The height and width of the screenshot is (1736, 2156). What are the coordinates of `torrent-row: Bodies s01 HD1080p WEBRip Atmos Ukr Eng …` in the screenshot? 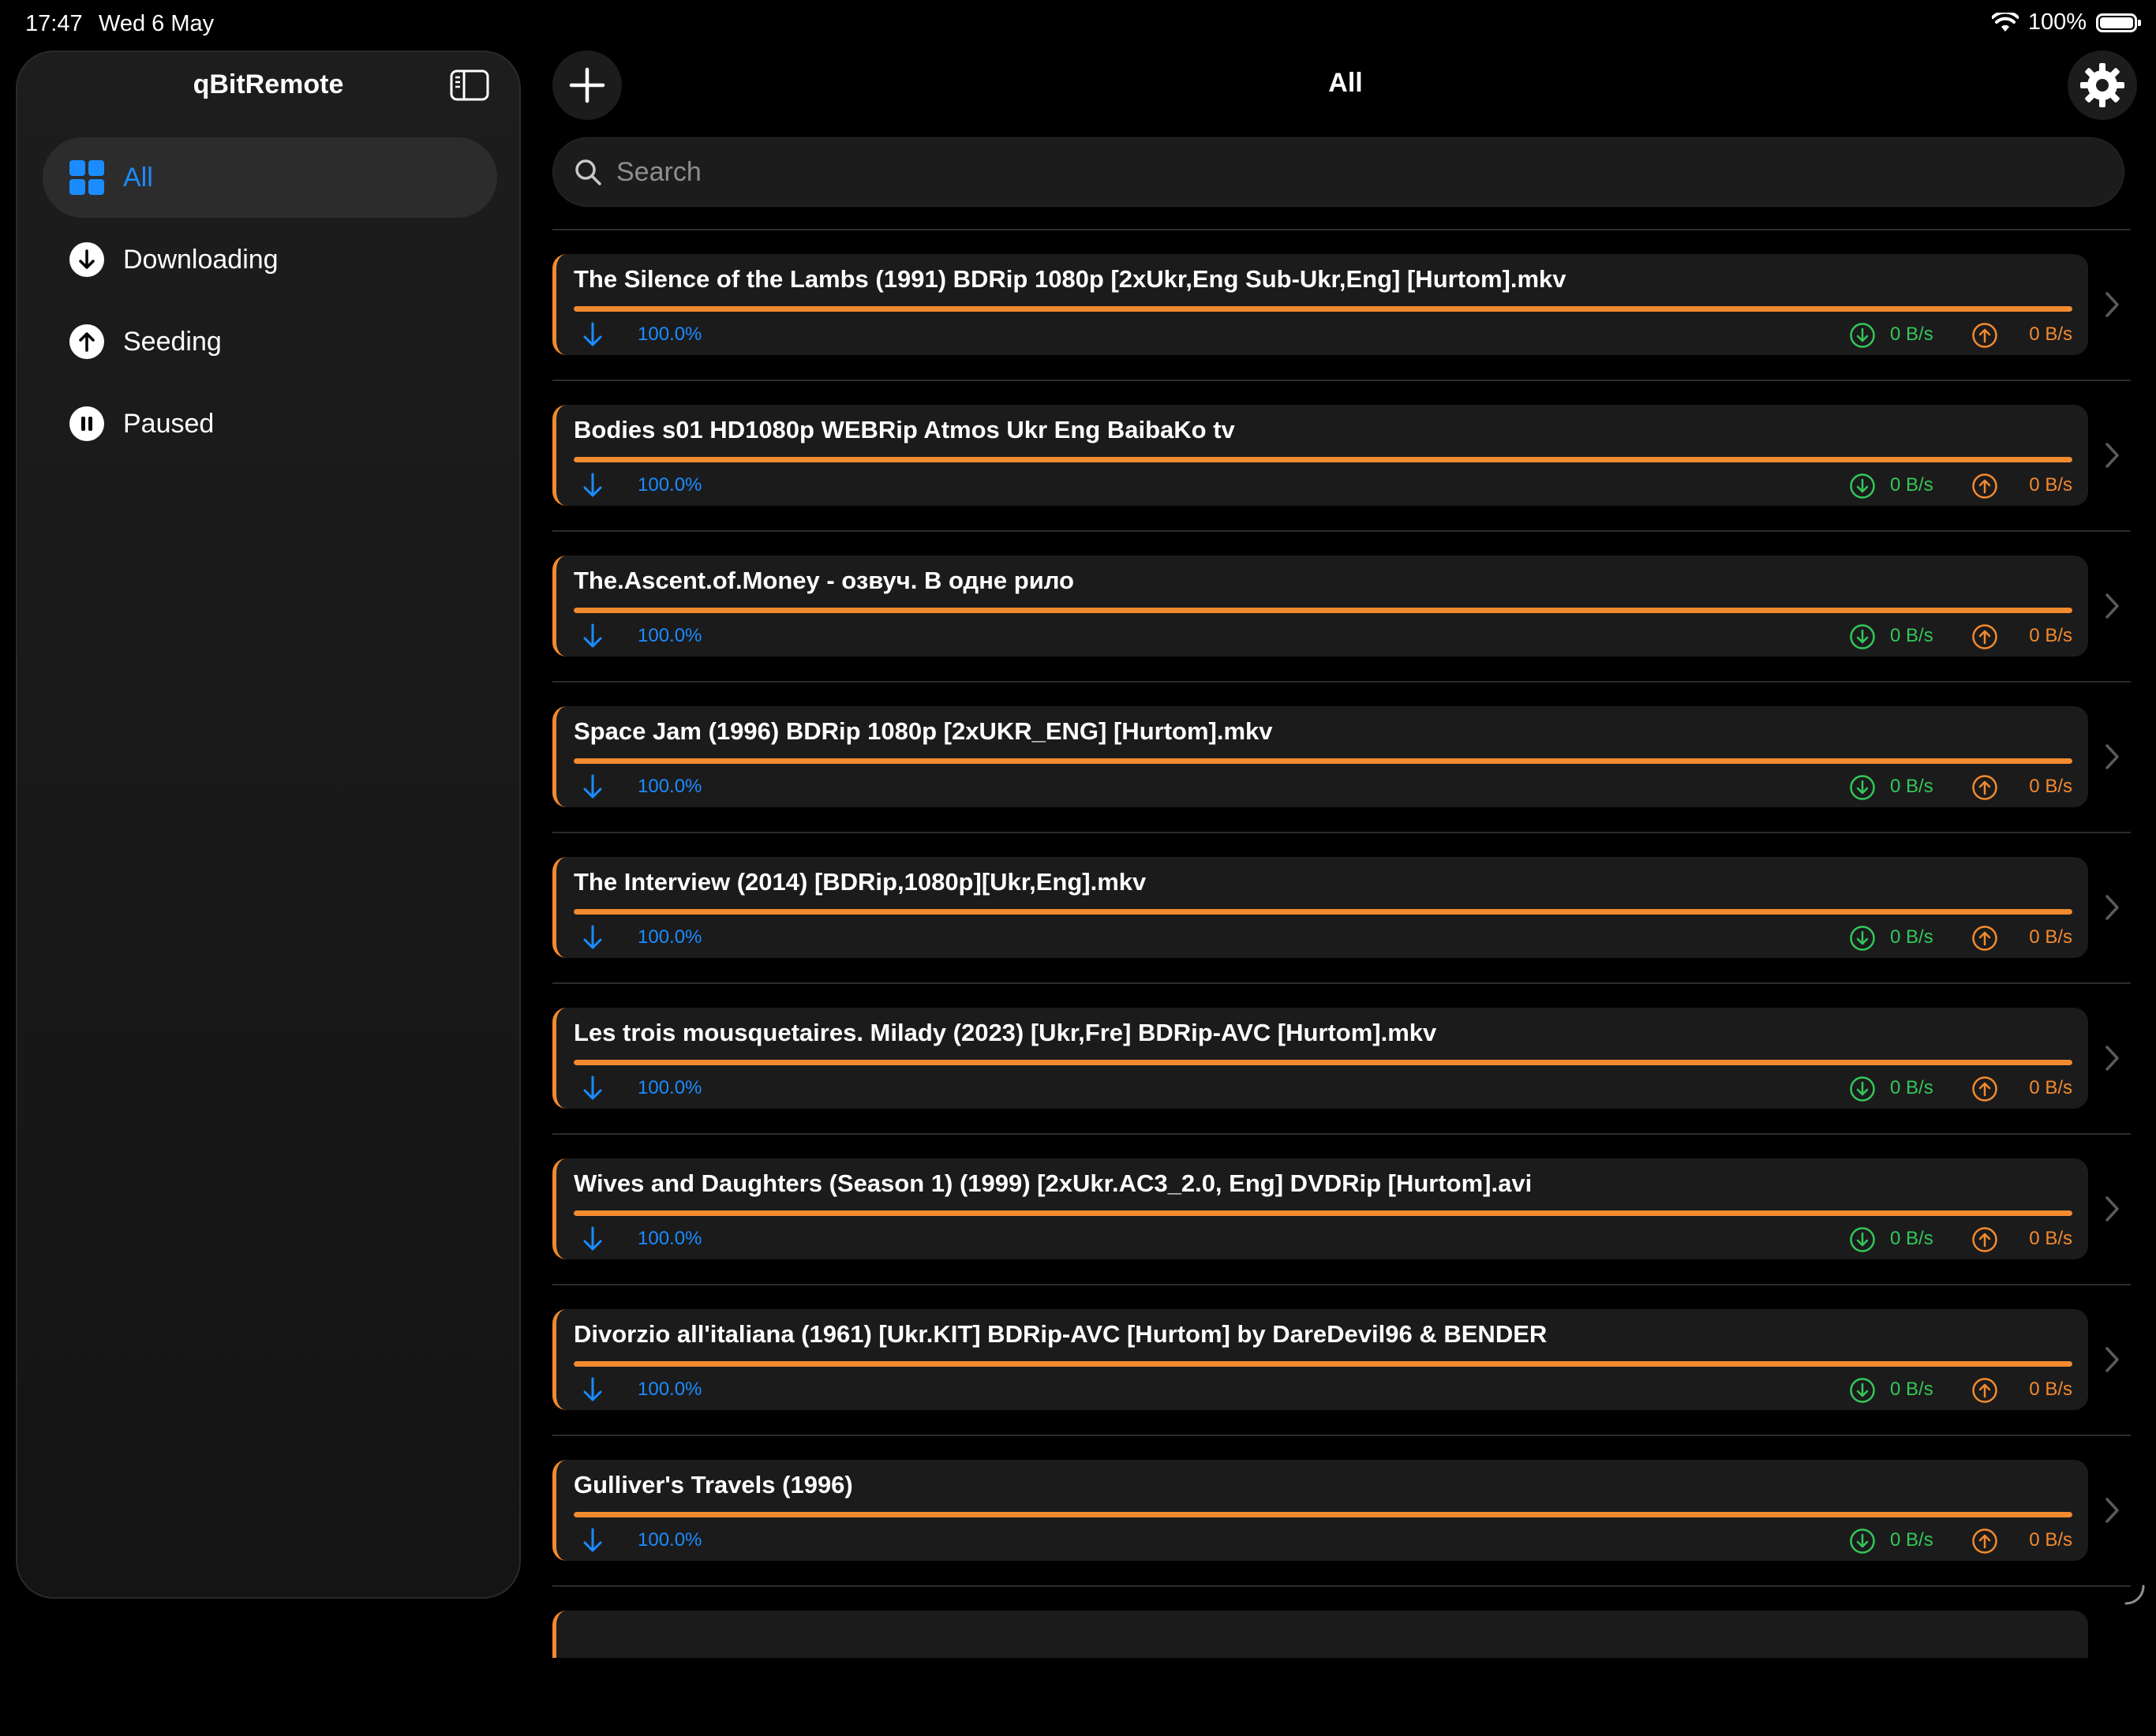 It's located at (1341, 455).